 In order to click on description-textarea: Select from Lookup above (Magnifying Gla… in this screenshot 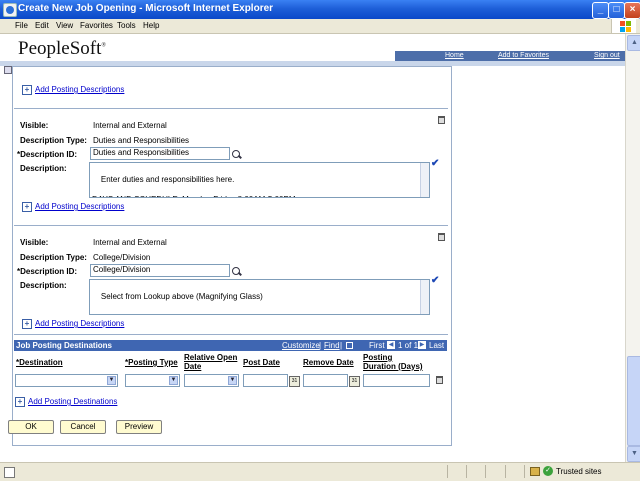, I will do `click(259, 297)`.